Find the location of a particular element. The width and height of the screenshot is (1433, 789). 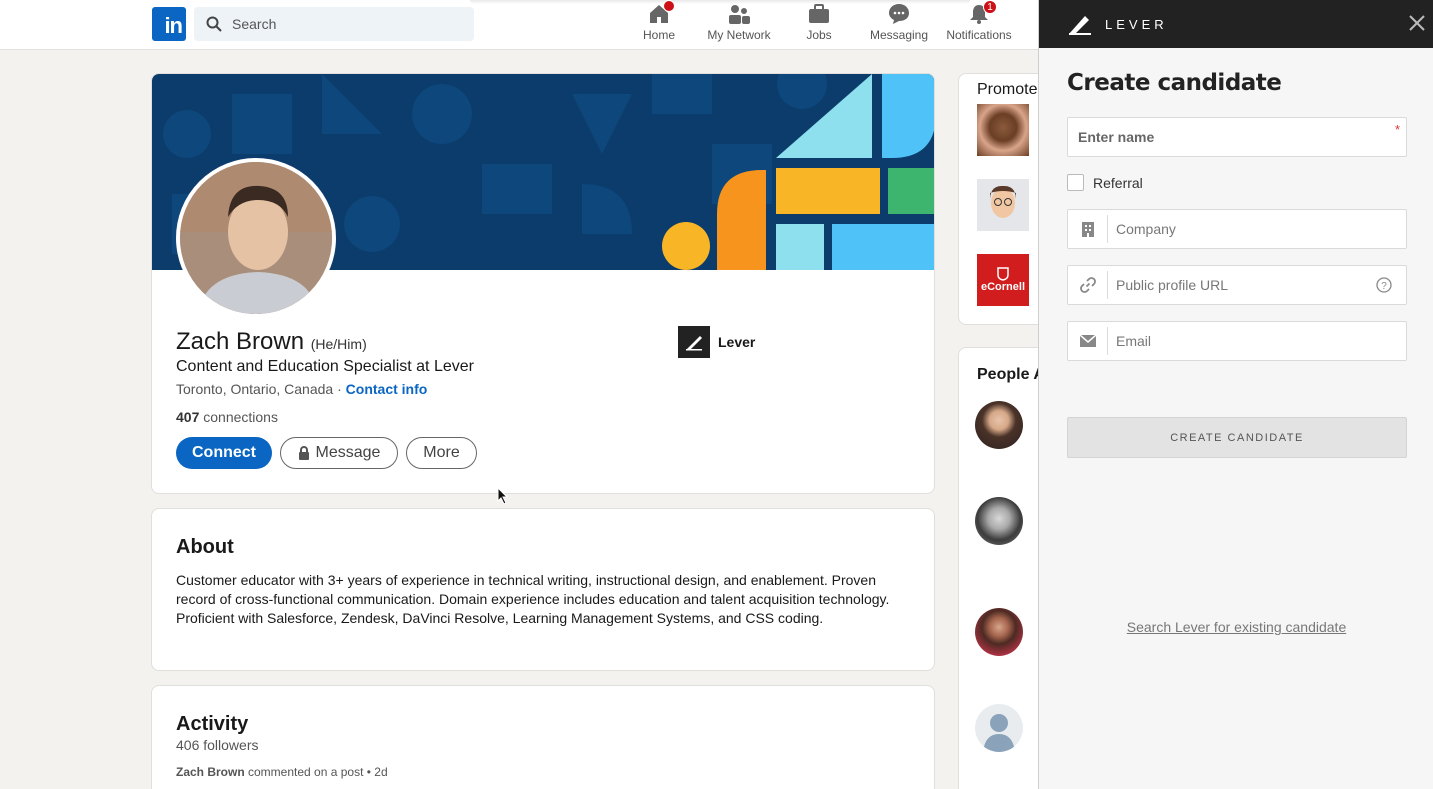

messaging-icon is located at coordinates (899, 14).